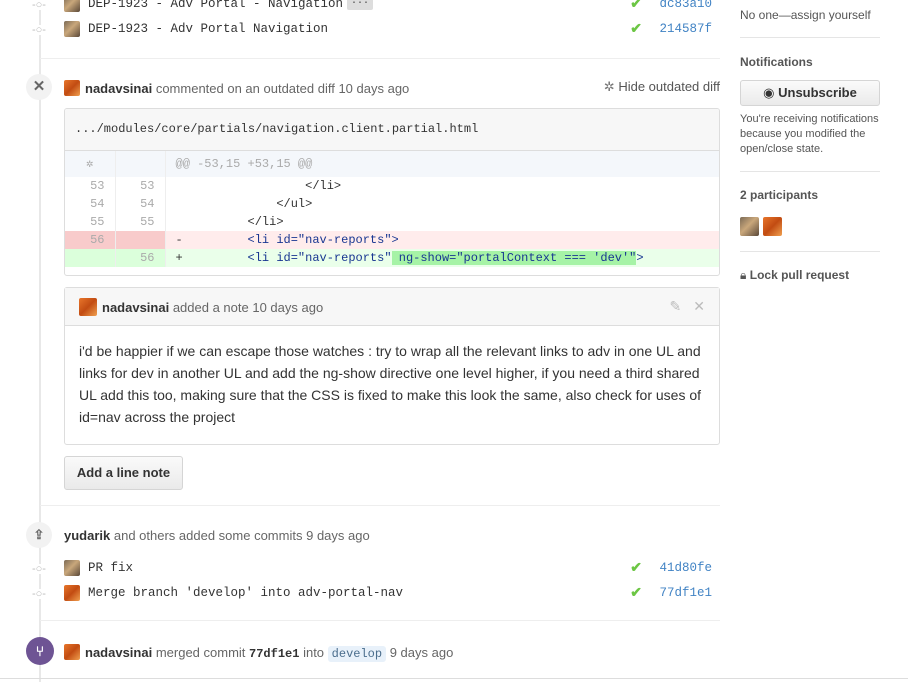  Describe the element at coordinates (392, 307) in the screenshot. I see `note-header: nadavsinai added a note 10 days ago ✎ ✕` at that location.